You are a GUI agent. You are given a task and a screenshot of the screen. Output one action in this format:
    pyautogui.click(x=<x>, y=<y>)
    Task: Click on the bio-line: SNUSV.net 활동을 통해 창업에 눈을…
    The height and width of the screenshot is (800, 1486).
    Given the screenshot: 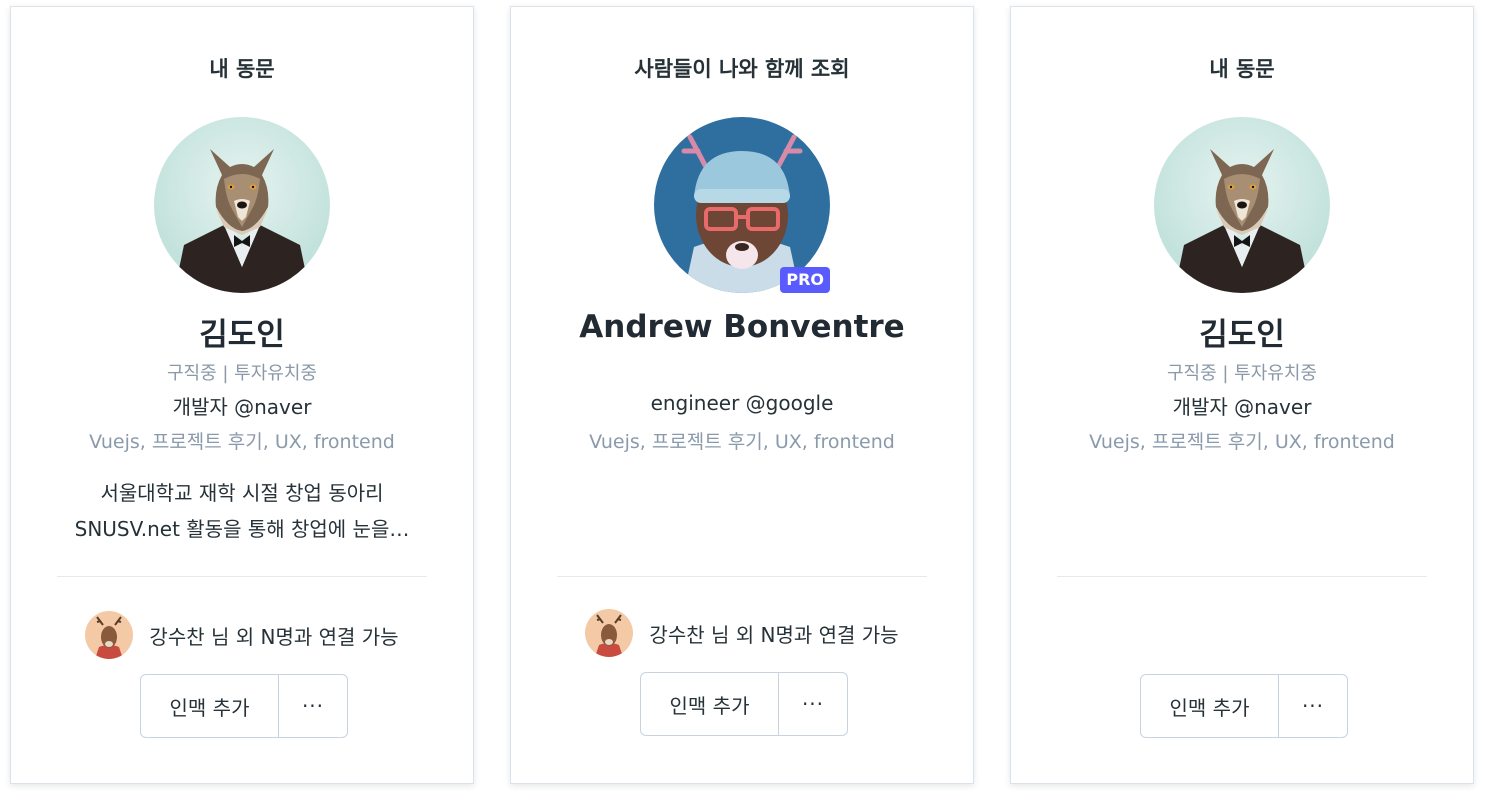 What is the action you would take?
    pyautogui.click(x=242, y=529)
    